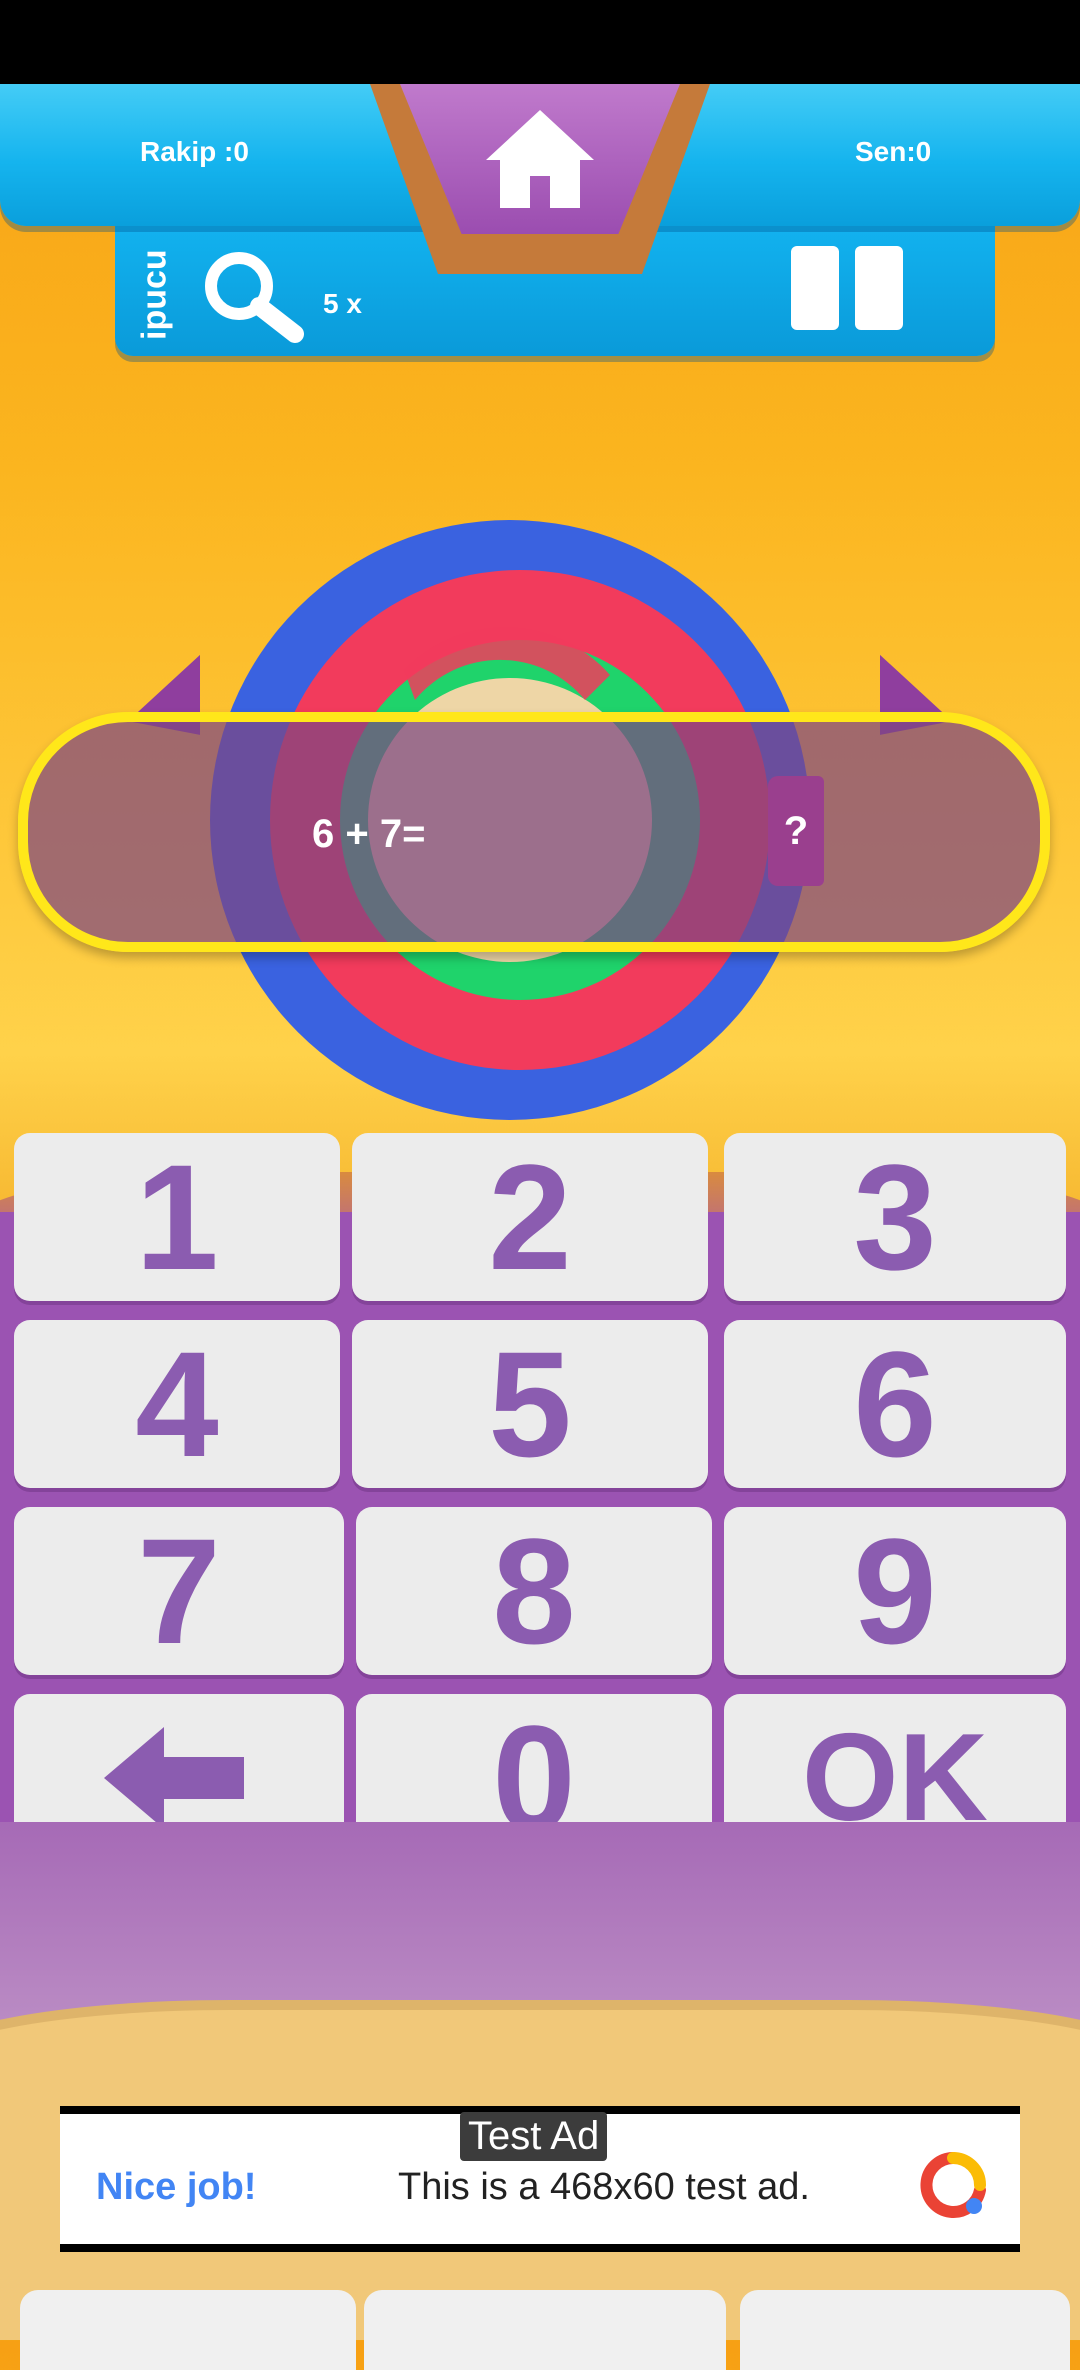  What do you see at coordinates (893, 151) in the screenshot?
I see `player-score: Sen:0` at bounding box center [893, 151].